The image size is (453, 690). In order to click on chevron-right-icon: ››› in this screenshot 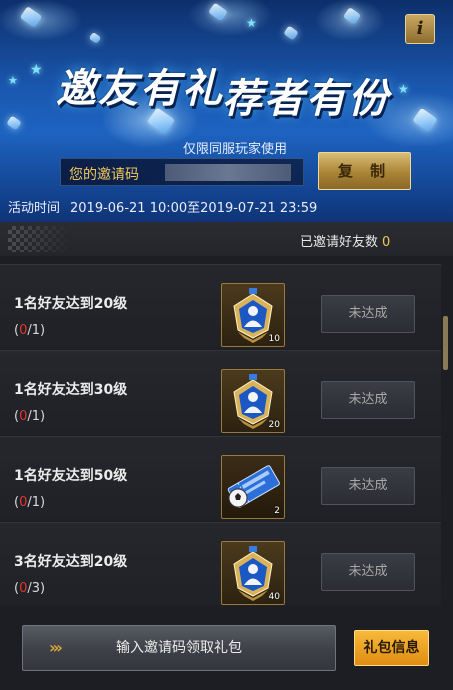, I will do `click(56, 647)`.